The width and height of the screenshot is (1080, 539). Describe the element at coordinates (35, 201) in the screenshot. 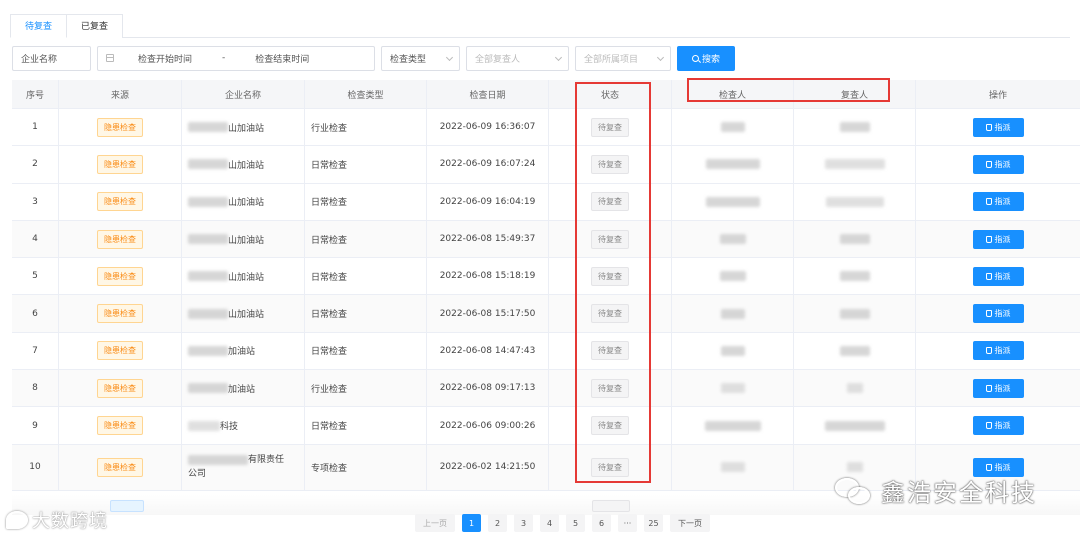

I see `row-index: 3` at that location.